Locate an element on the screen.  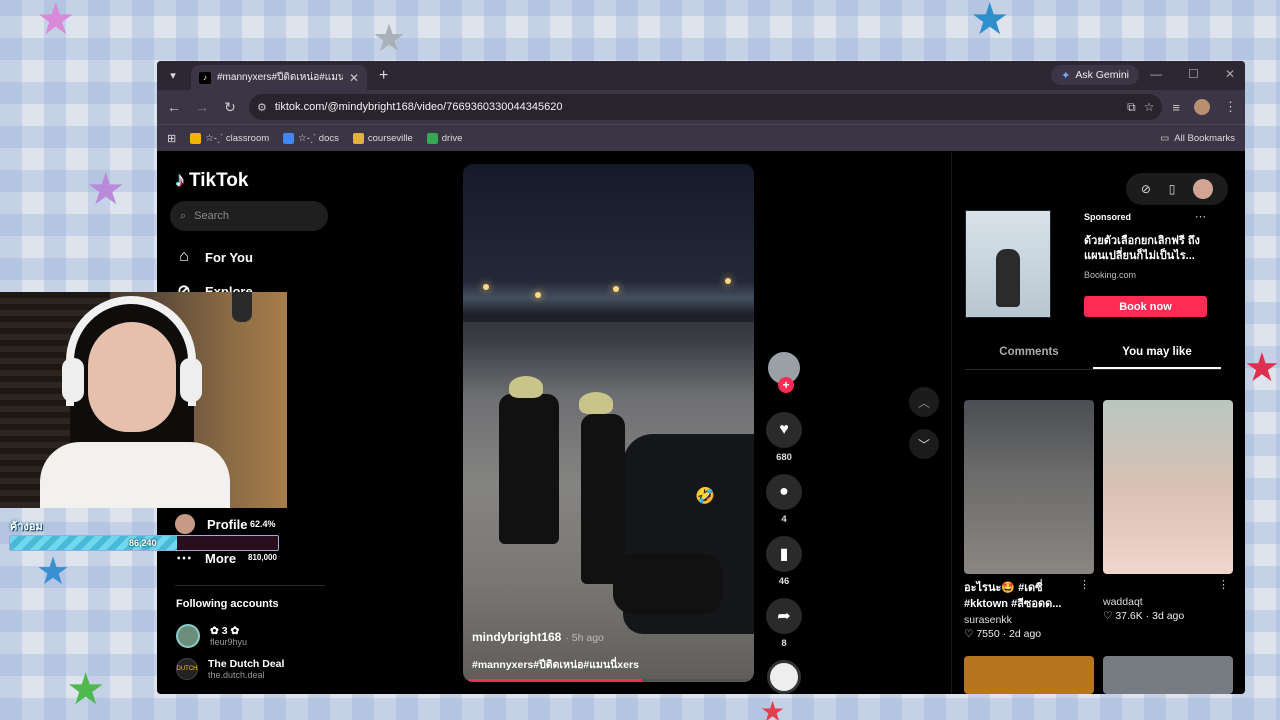
streamer-shirt is located at coordinates (135, 475).